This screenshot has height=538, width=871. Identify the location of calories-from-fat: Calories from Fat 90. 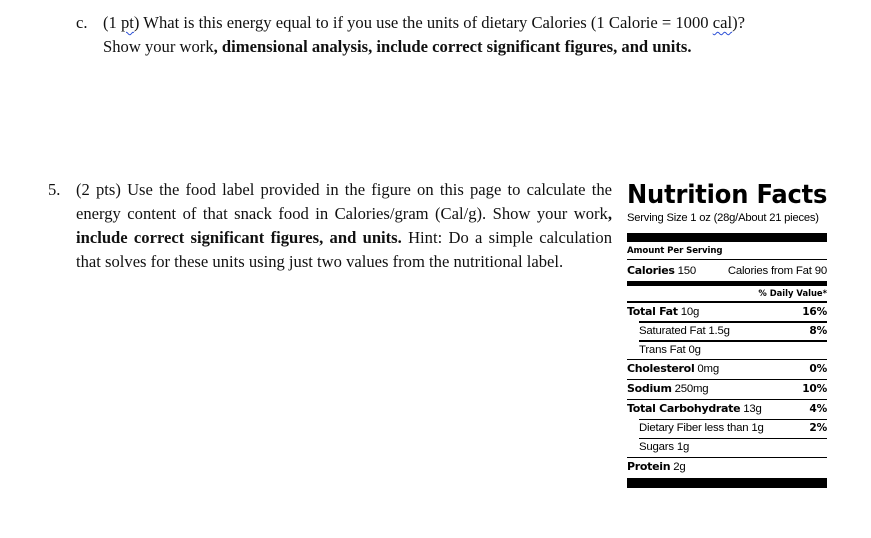
(777, 271).